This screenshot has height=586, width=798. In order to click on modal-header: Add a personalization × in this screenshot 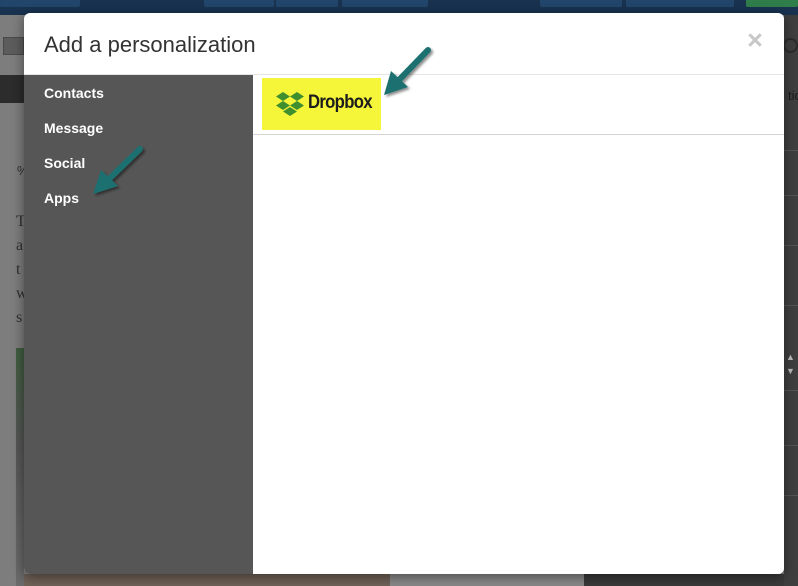, I will do `click(404, 44)`.